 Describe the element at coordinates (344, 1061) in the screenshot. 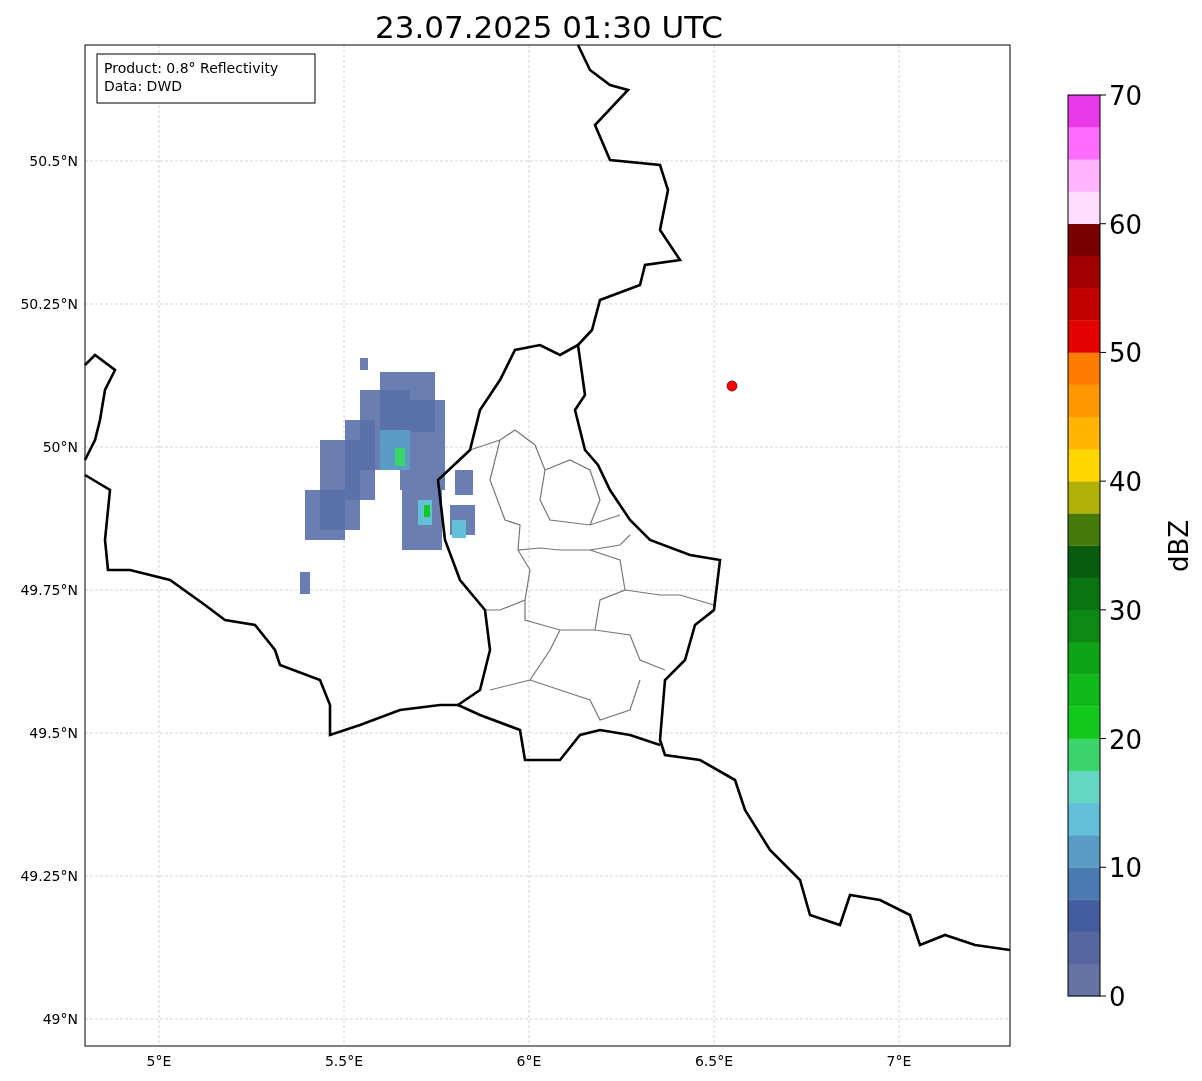

I see `longitude-label: 5.5°E` at that location.